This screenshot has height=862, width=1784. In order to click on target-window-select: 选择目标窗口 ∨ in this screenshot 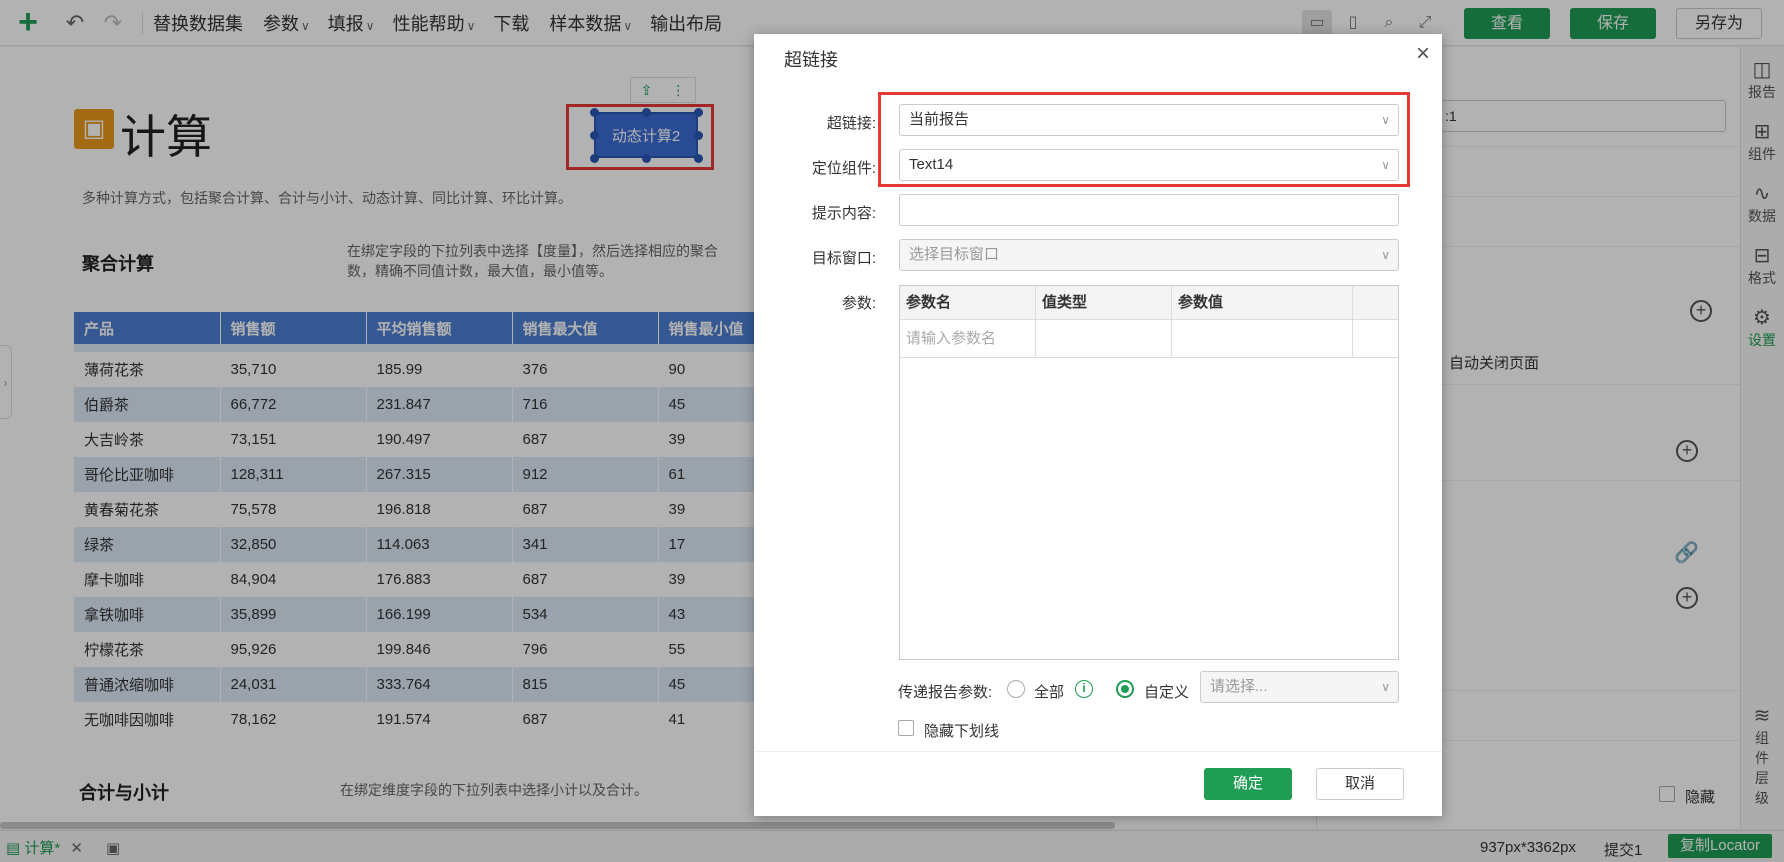, I will do `click(1149, 255)`.